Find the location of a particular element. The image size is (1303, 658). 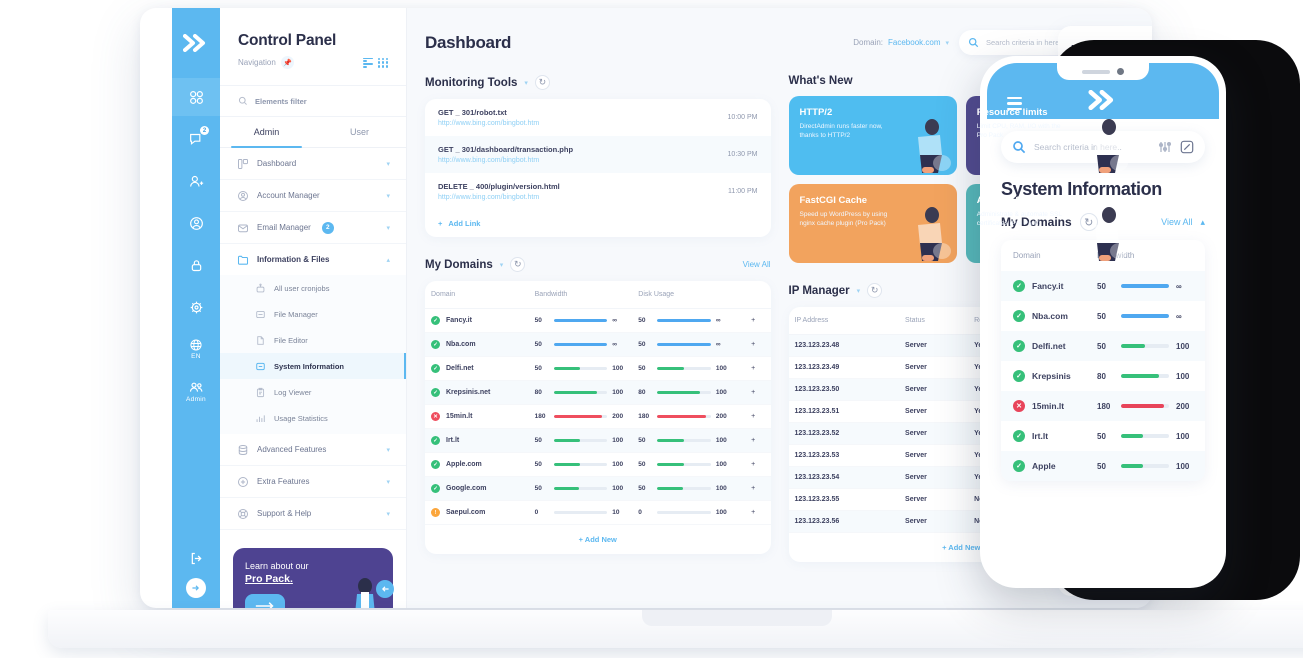

edit-square-icon is located at coordinates (1187, 147).